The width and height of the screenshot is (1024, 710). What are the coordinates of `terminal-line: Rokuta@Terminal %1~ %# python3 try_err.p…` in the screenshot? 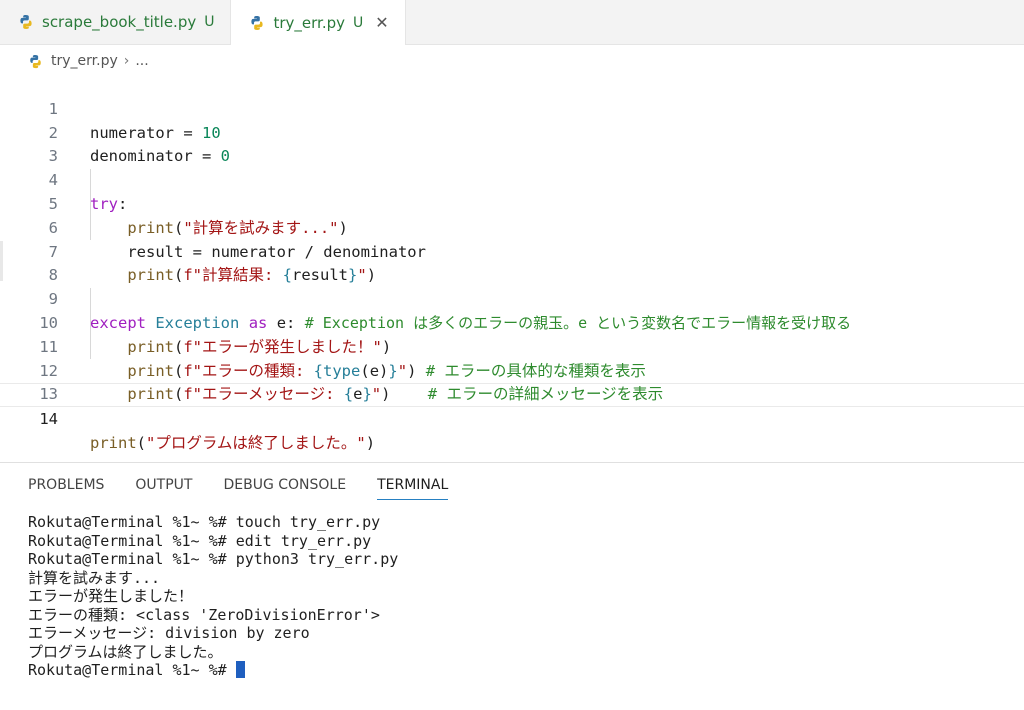 It's located at (213, 559).